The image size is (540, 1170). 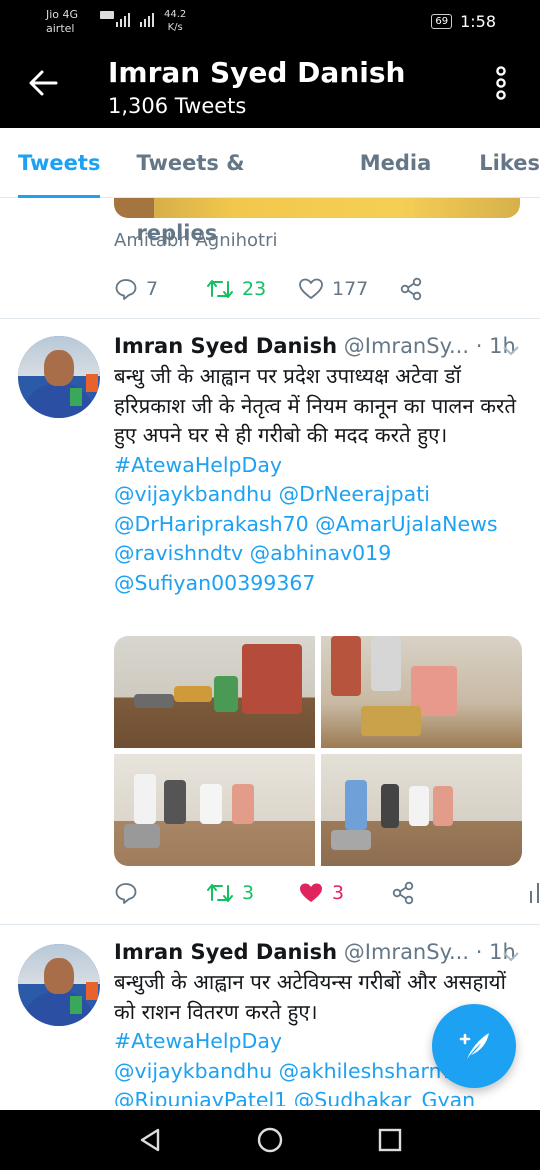 I want to click on retweet-count: 23, so click(x=254, y=289).